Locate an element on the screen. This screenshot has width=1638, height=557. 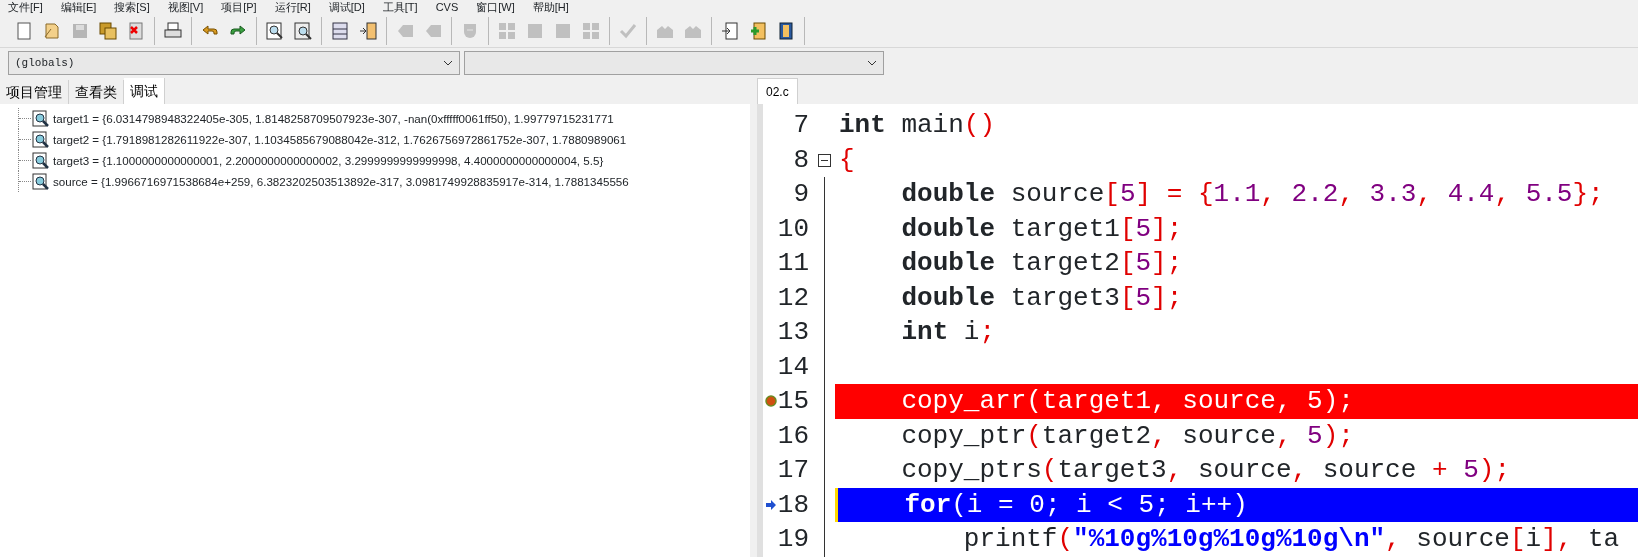
line-number: 10 is located at coordinates (793, 228).